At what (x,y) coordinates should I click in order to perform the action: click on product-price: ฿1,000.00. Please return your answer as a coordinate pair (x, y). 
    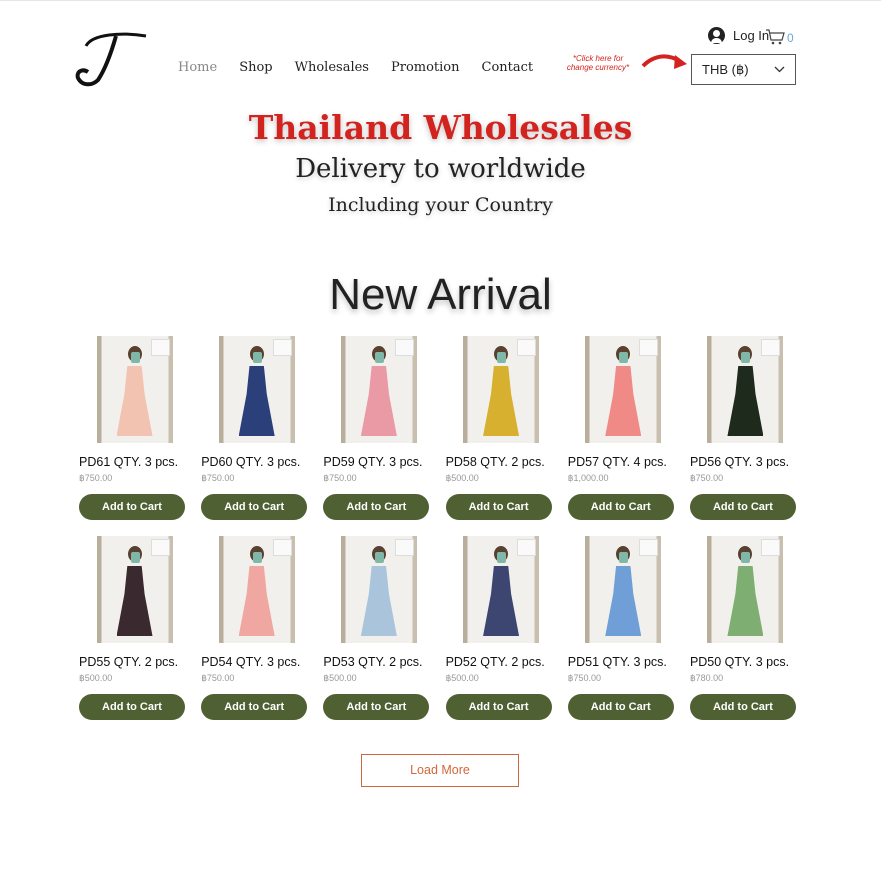
    Looking at the image, I should click on (588, 478).